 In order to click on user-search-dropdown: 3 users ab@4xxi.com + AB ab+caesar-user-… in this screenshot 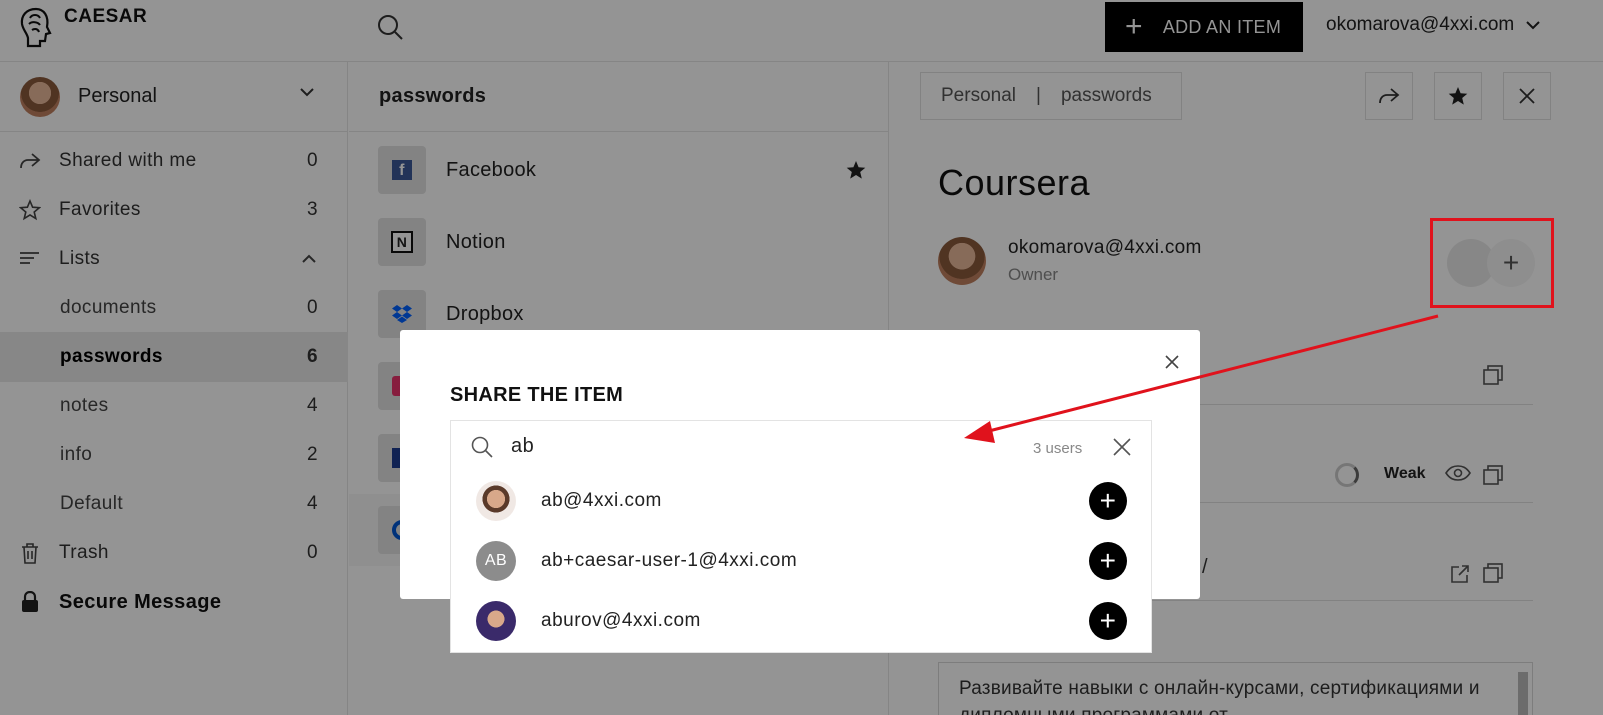, I will do `click(801, 536)`.